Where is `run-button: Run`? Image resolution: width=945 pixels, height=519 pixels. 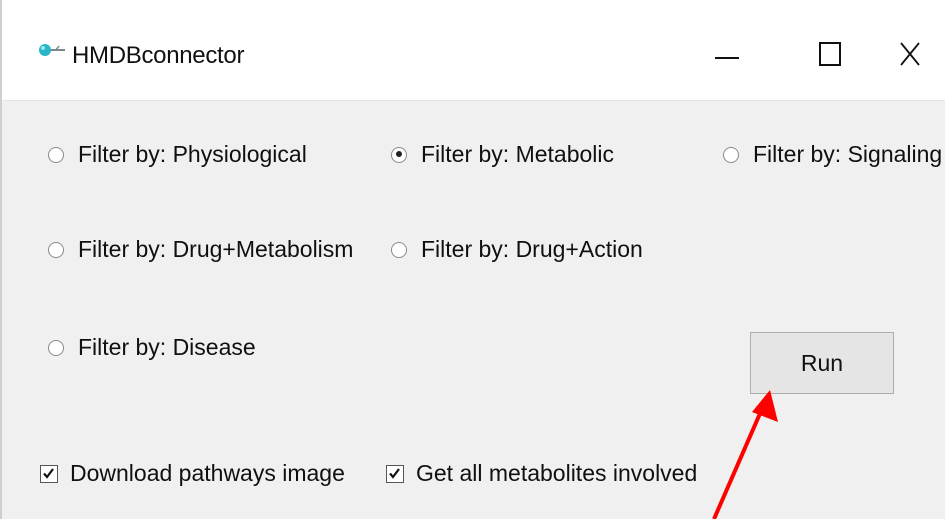
run-button: Run is located at coordinates (822, 363).